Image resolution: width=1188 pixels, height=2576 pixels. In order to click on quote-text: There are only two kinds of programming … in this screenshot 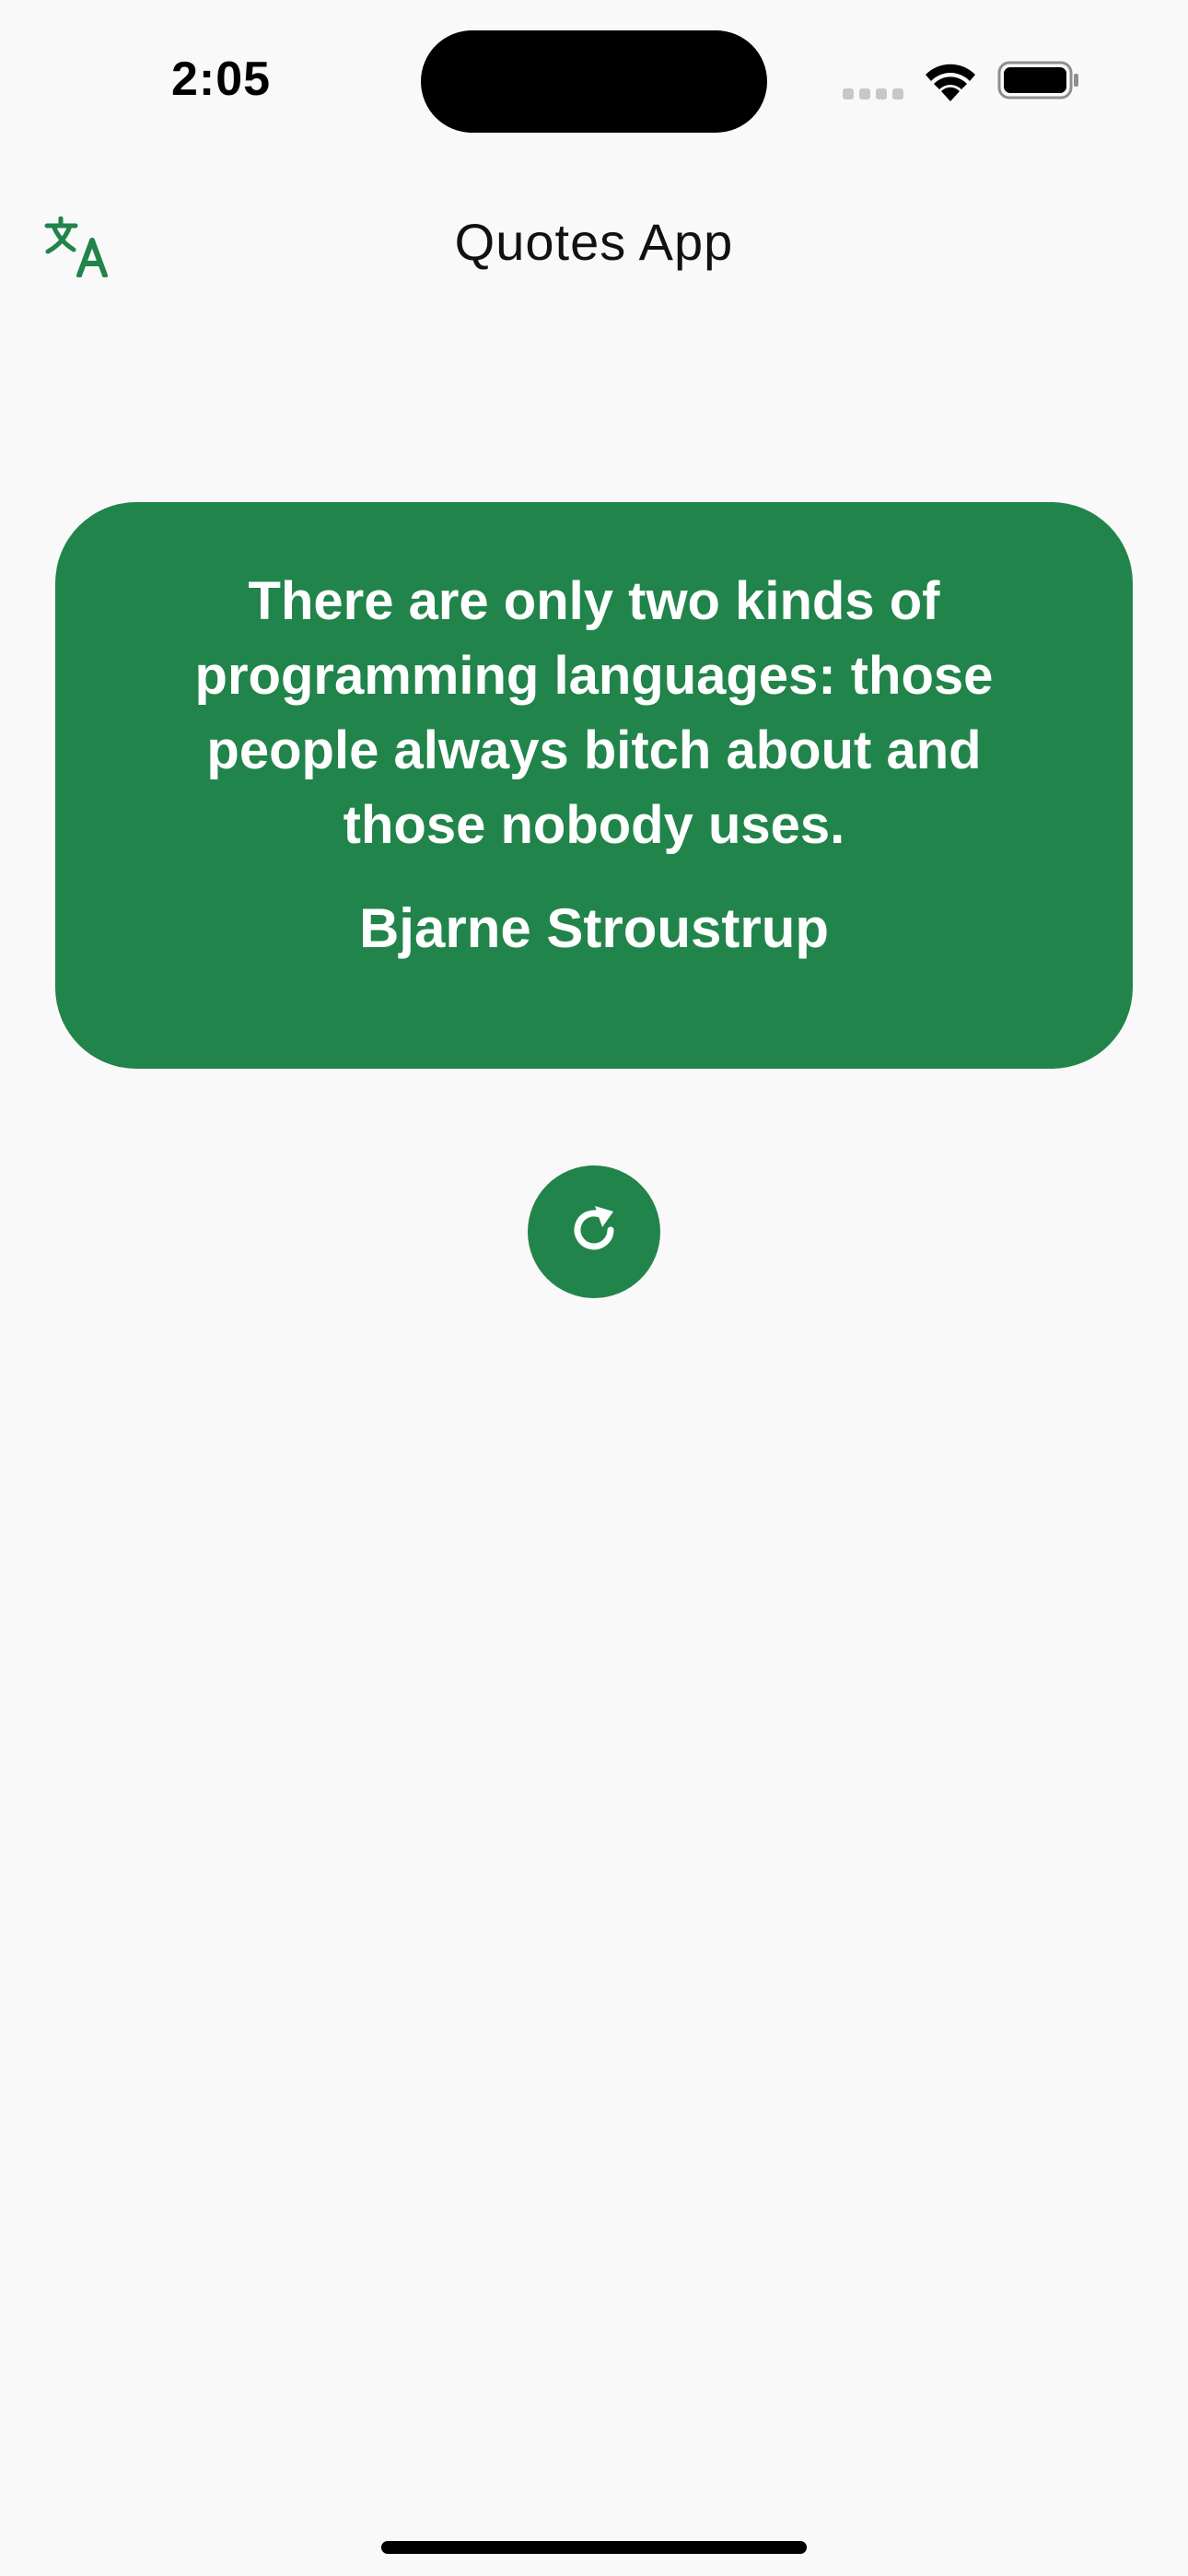, I will do `click(594, 713)`.